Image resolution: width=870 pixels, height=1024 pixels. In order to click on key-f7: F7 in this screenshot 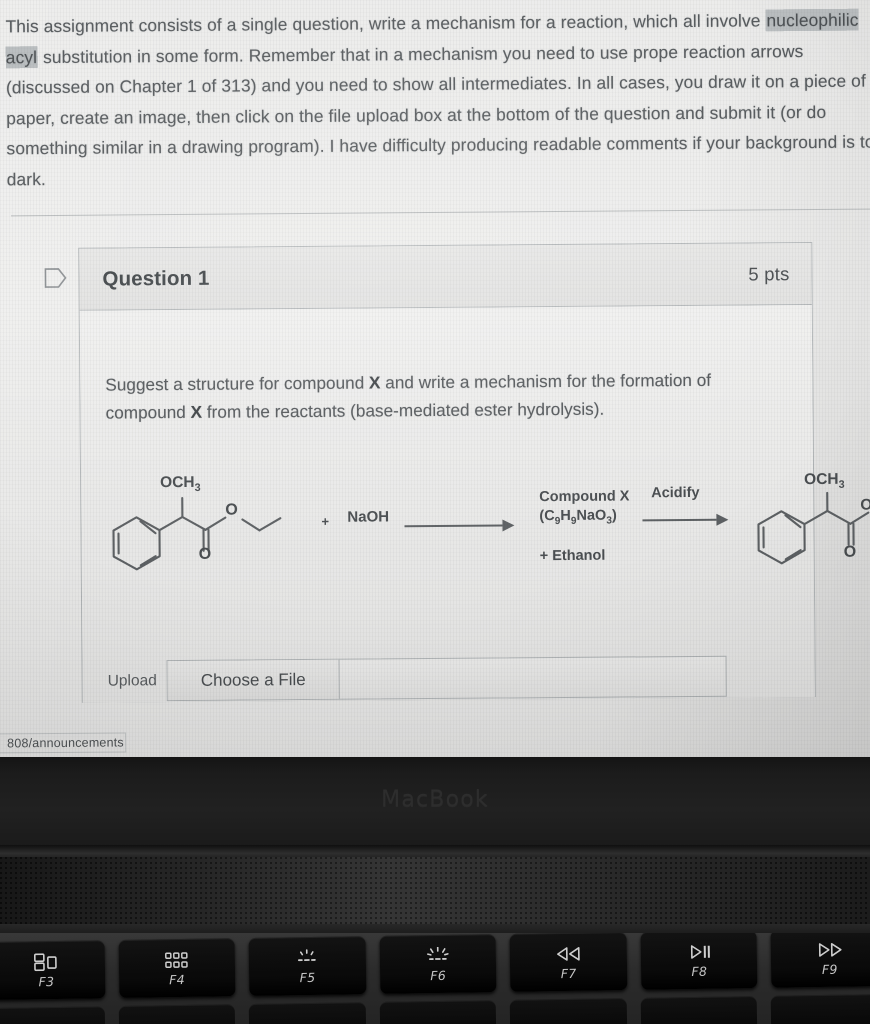, I will do `click(568, 962)`.